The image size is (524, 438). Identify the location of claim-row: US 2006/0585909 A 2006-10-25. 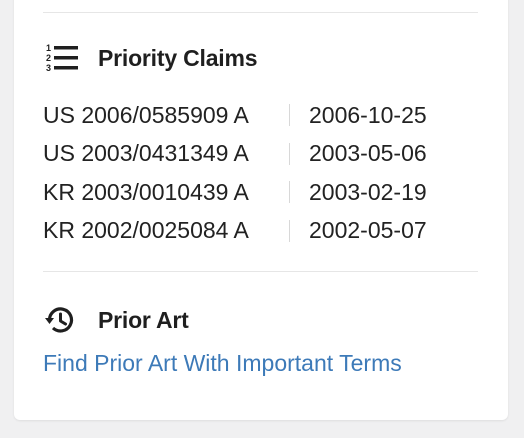
(263, 115).